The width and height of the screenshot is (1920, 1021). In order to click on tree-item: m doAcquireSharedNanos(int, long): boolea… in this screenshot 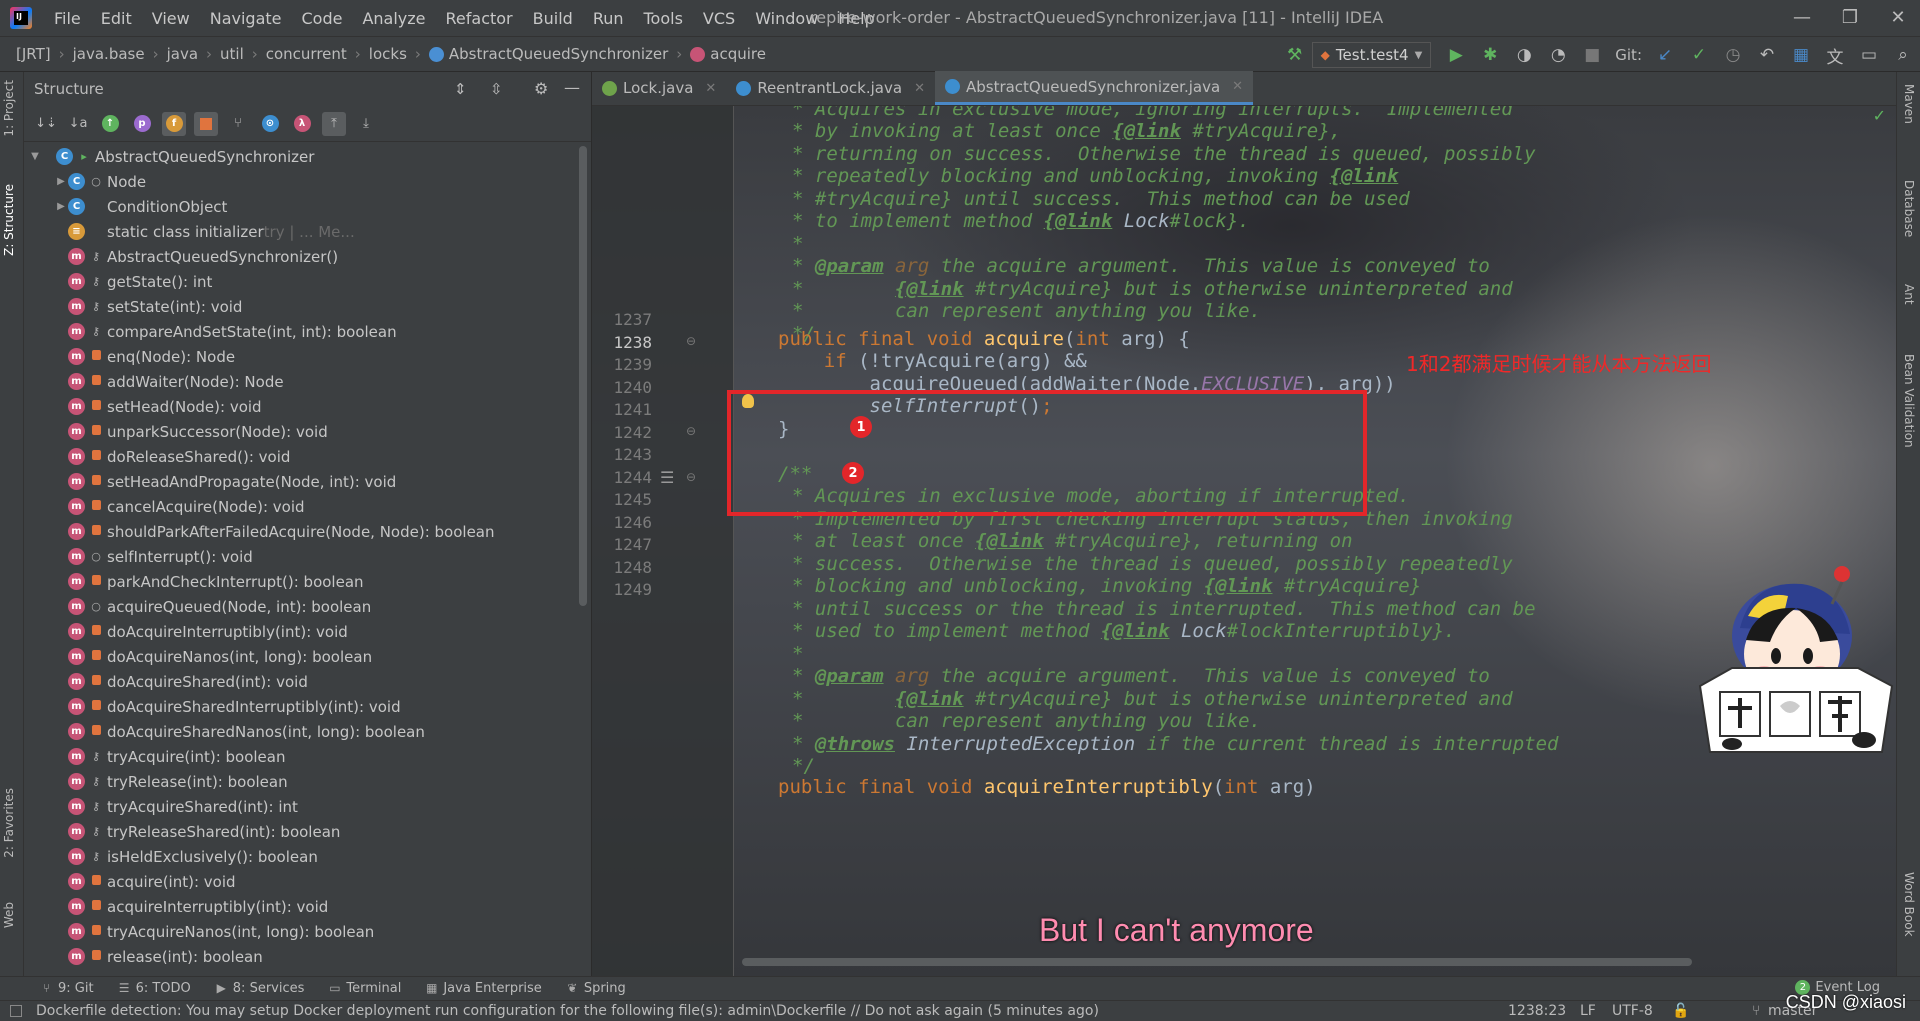, I will do `click(307, 731)`.